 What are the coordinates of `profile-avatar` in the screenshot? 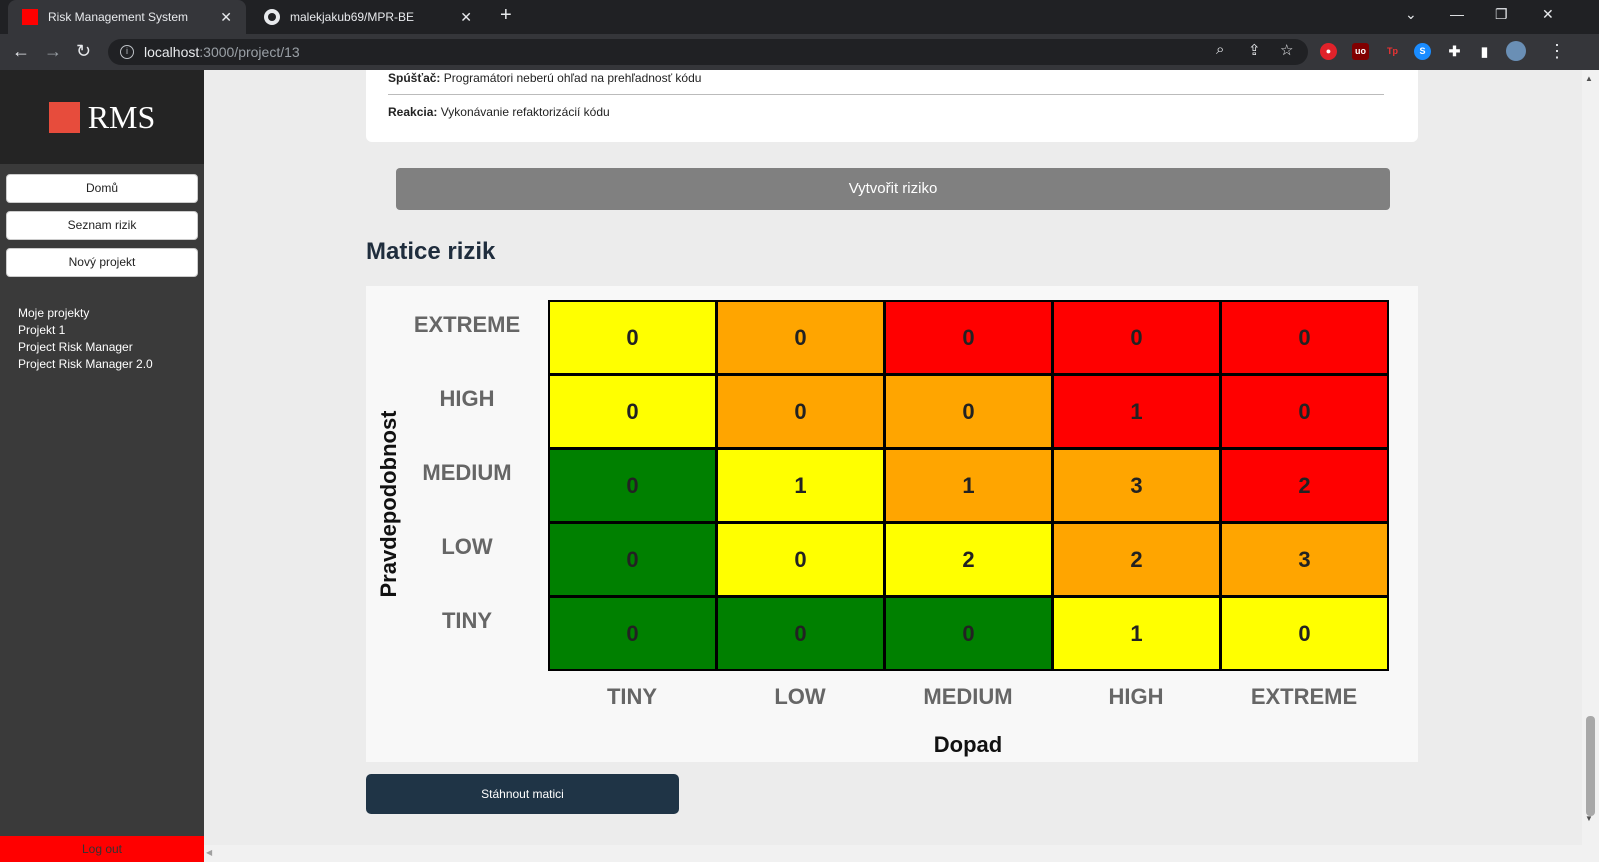 It's located at (1516, 51).